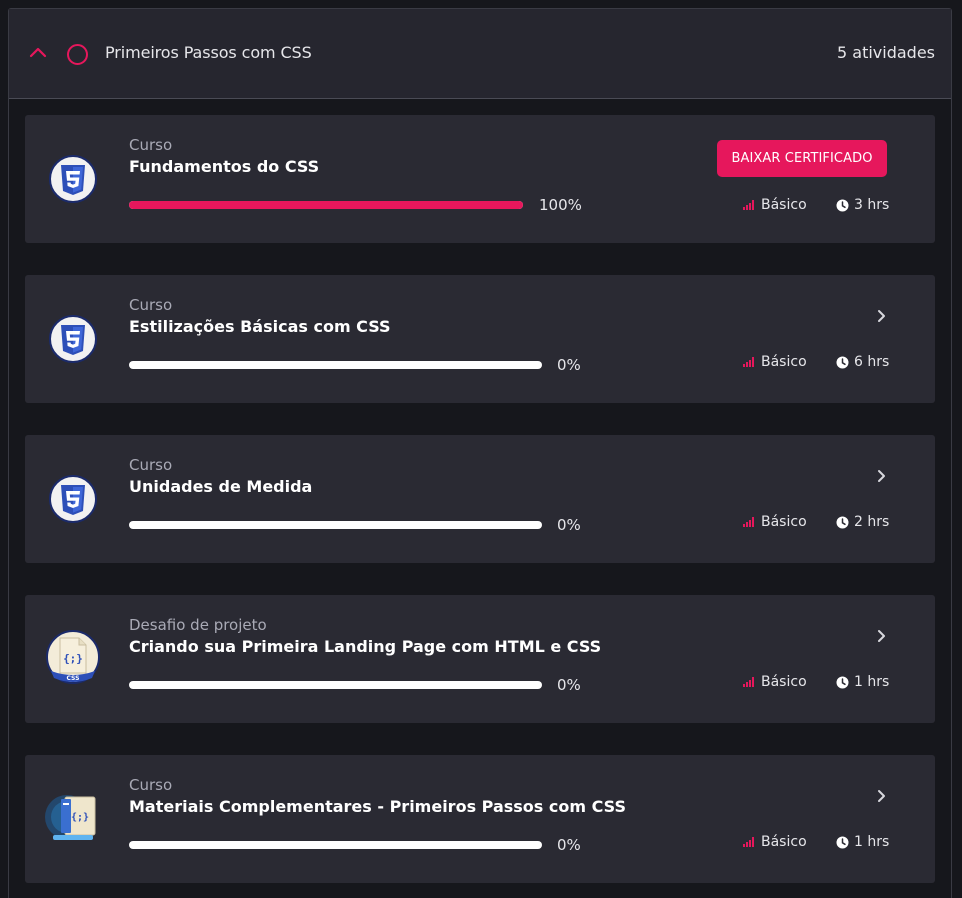 The width and height of the screenshot is (962, 898). Describe the element at coordinates (480, 499) in the screenshot. I see `activity-card: Curso Unidades de Medida 0% Básico 2 hrs` at that location.